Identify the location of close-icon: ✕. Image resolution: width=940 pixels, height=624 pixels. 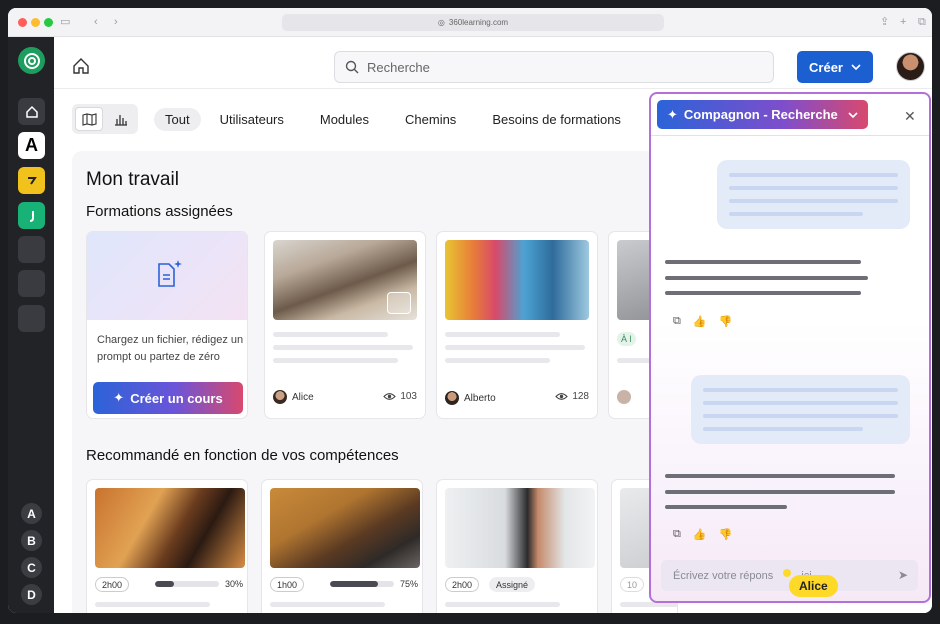
(910, 116).